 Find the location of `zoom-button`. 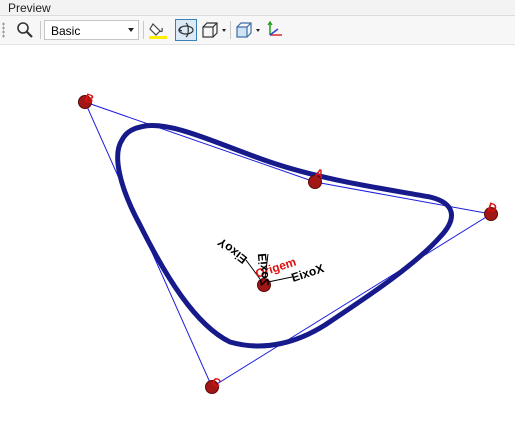

zoom-button is located at coordinates (25, 30).